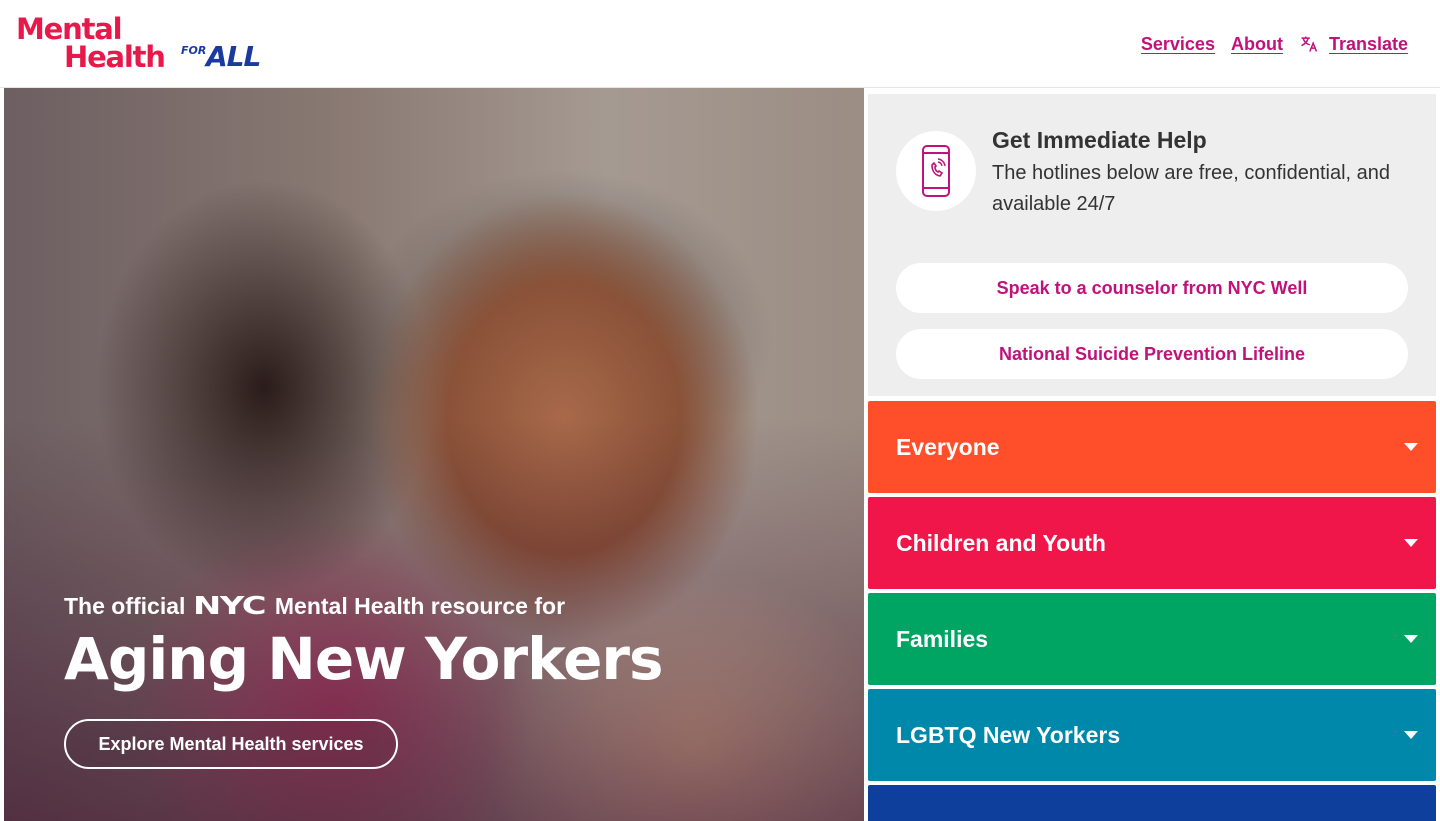  Describe the element at coordinates (1257, 44) in the screenshot. I see `nav-link-about: About` at that location.